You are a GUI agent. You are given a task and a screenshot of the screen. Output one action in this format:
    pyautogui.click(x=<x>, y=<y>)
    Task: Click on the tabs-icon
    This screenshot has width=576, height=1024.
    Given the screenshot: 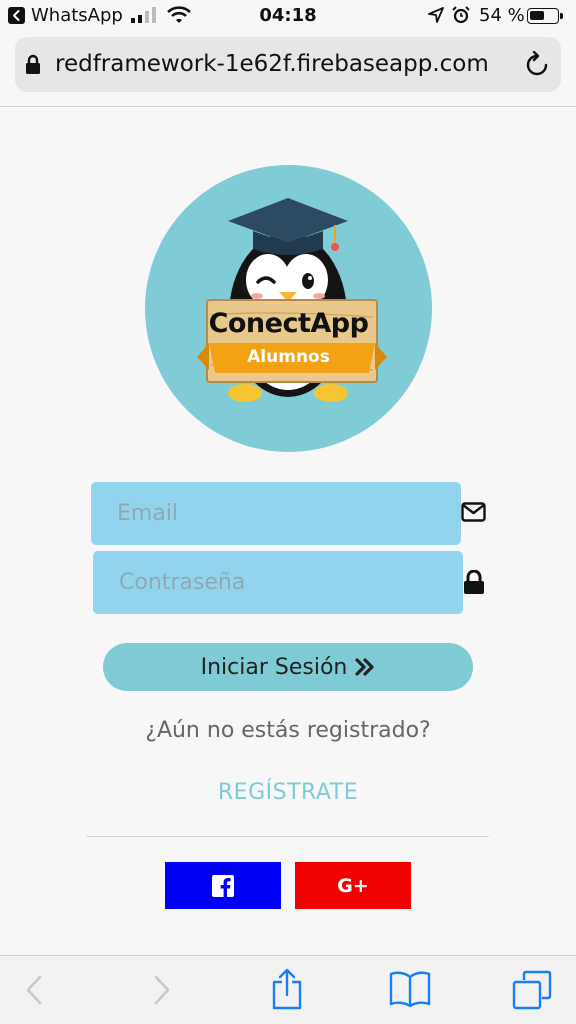 What is the action you would take?
    pyautogui.click(x=532, y=990)
    